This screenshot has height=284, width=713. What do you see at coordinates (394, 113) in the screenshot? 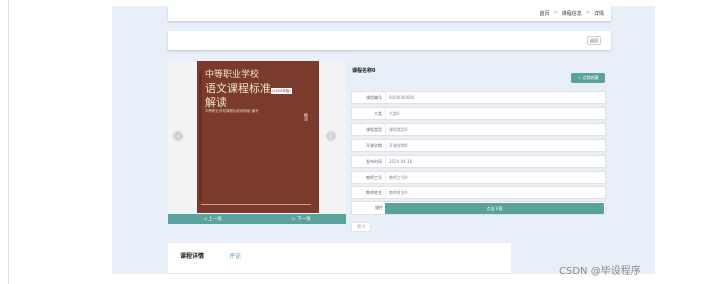
I see `field-value: 大类0` at bounding box center [394, 113].